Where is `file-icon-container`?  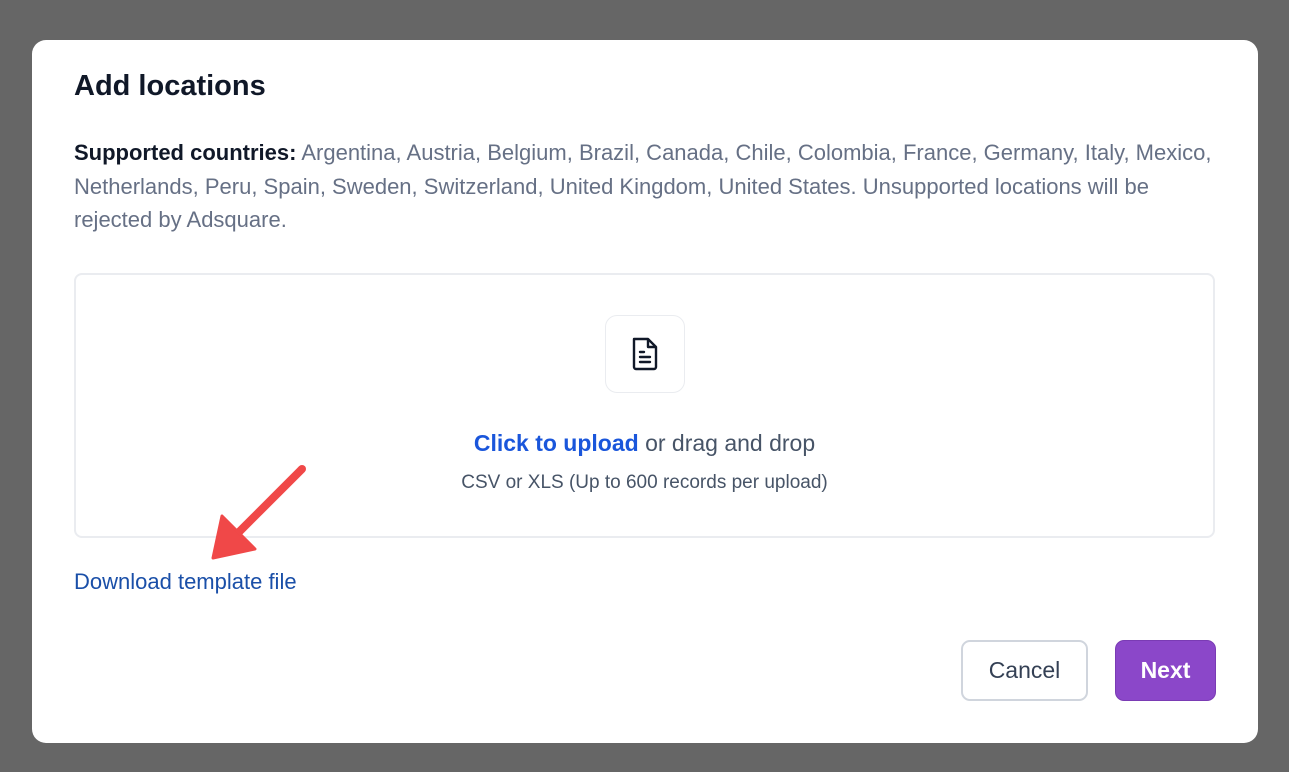 file-icon-container is located at coordinates (645, 354).